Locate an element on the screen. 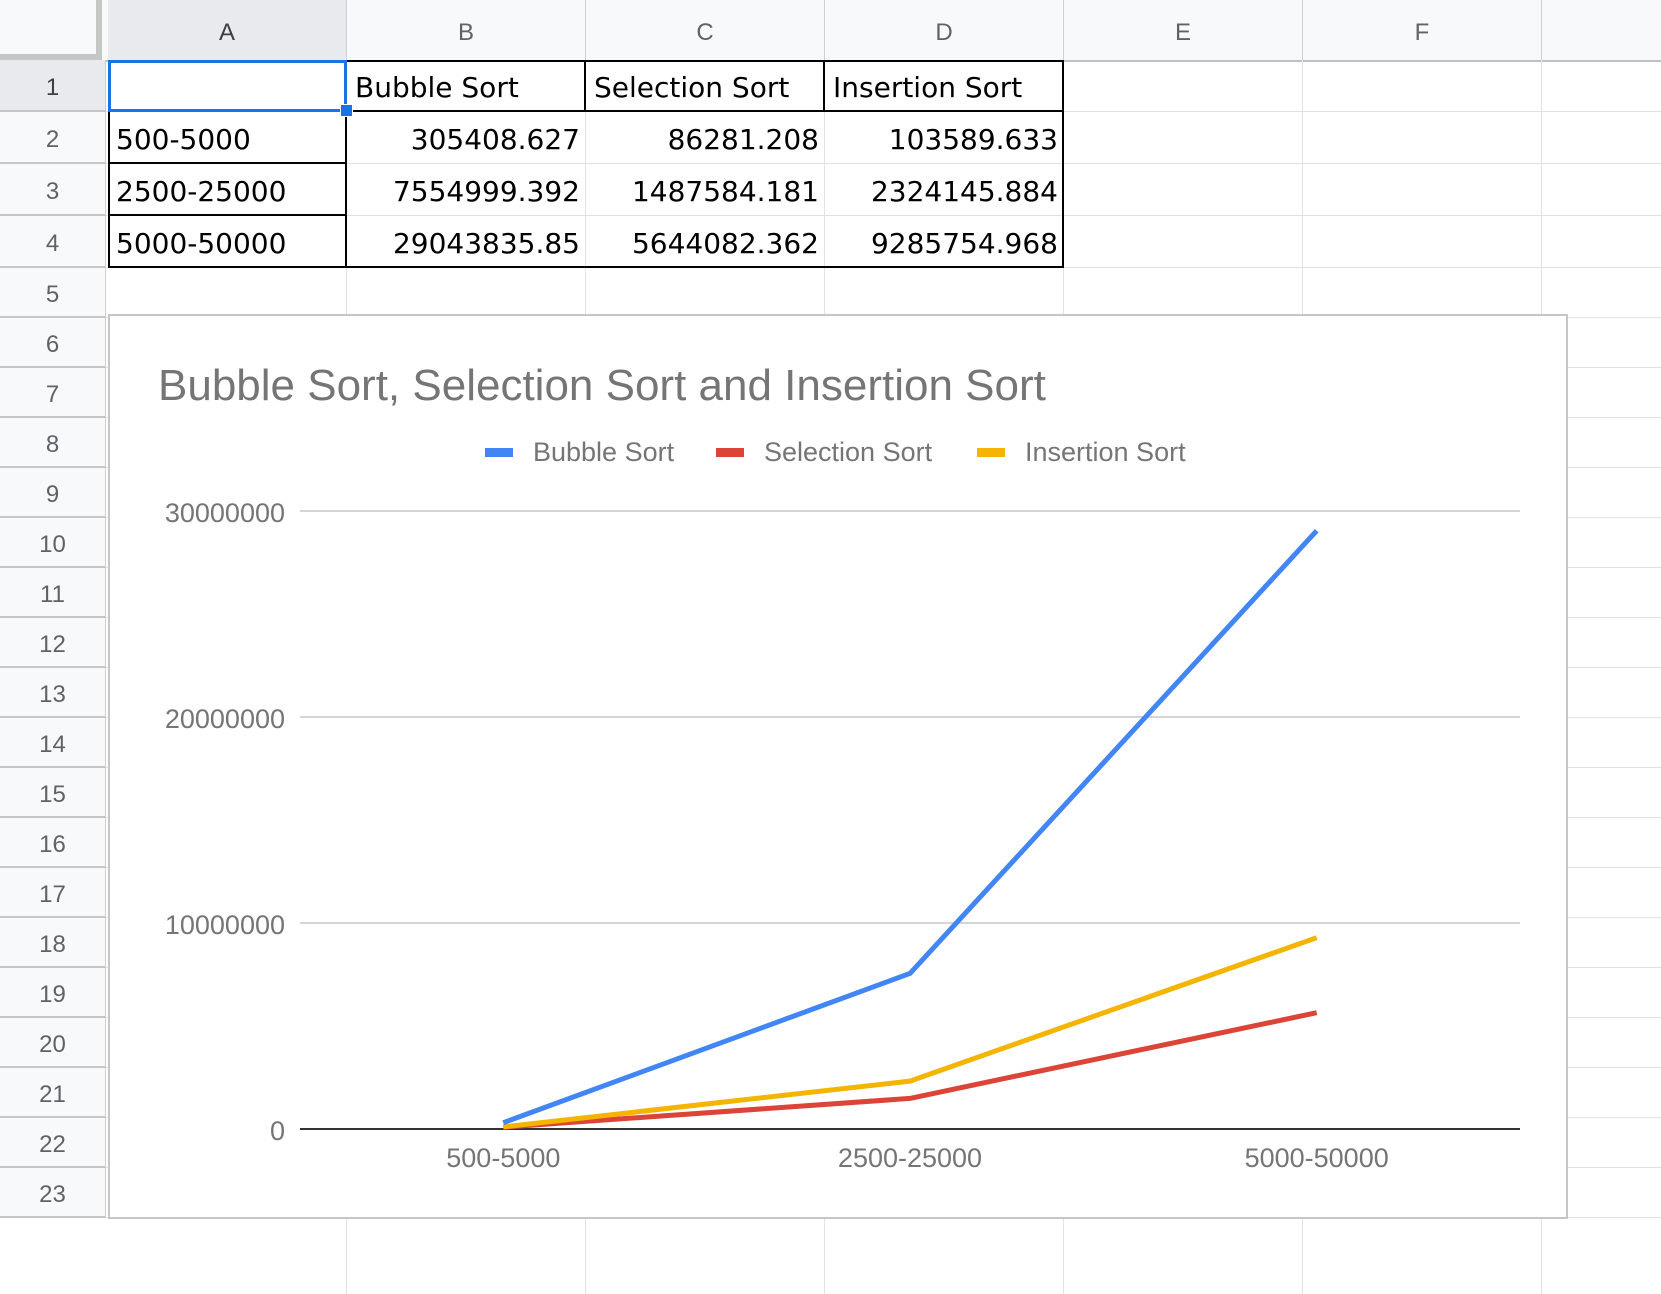  row-header-14: 14 is located at coordinates (53, 743).